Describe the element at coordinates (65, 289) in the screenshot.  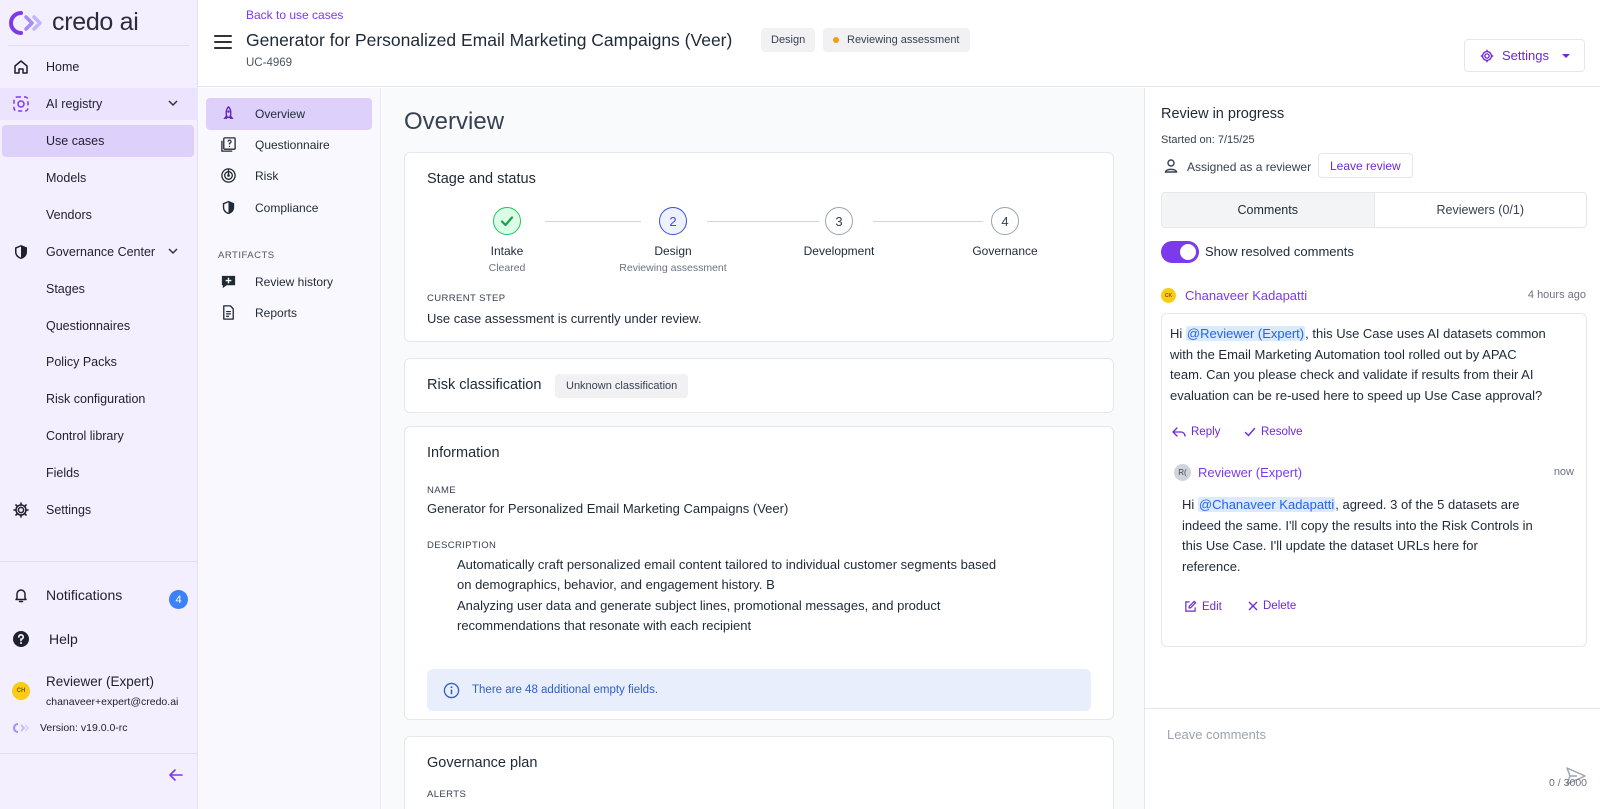
I see `sidebar-item-label: Stages` at that location.